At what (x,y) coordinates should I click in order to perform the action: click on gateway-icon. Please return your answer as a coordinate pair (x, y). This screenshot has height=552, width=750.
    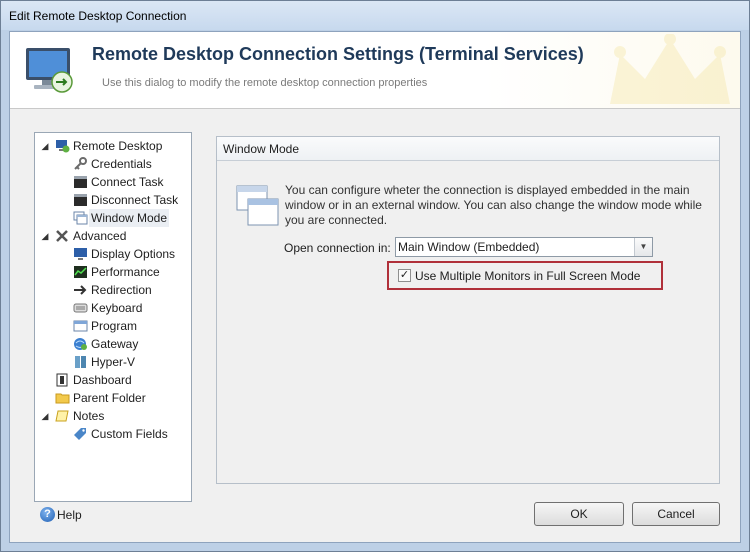
    Looking at the image, I should click on (80, 344).